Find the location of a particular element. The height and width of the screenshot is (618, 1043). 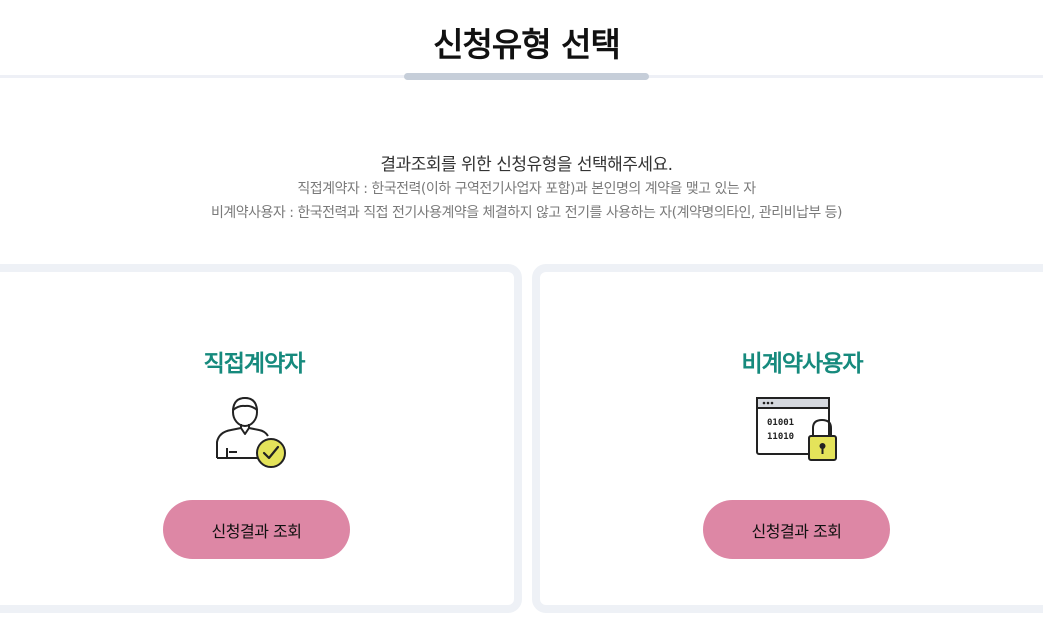

title-underline-bar is located at coordinates (526, 76).